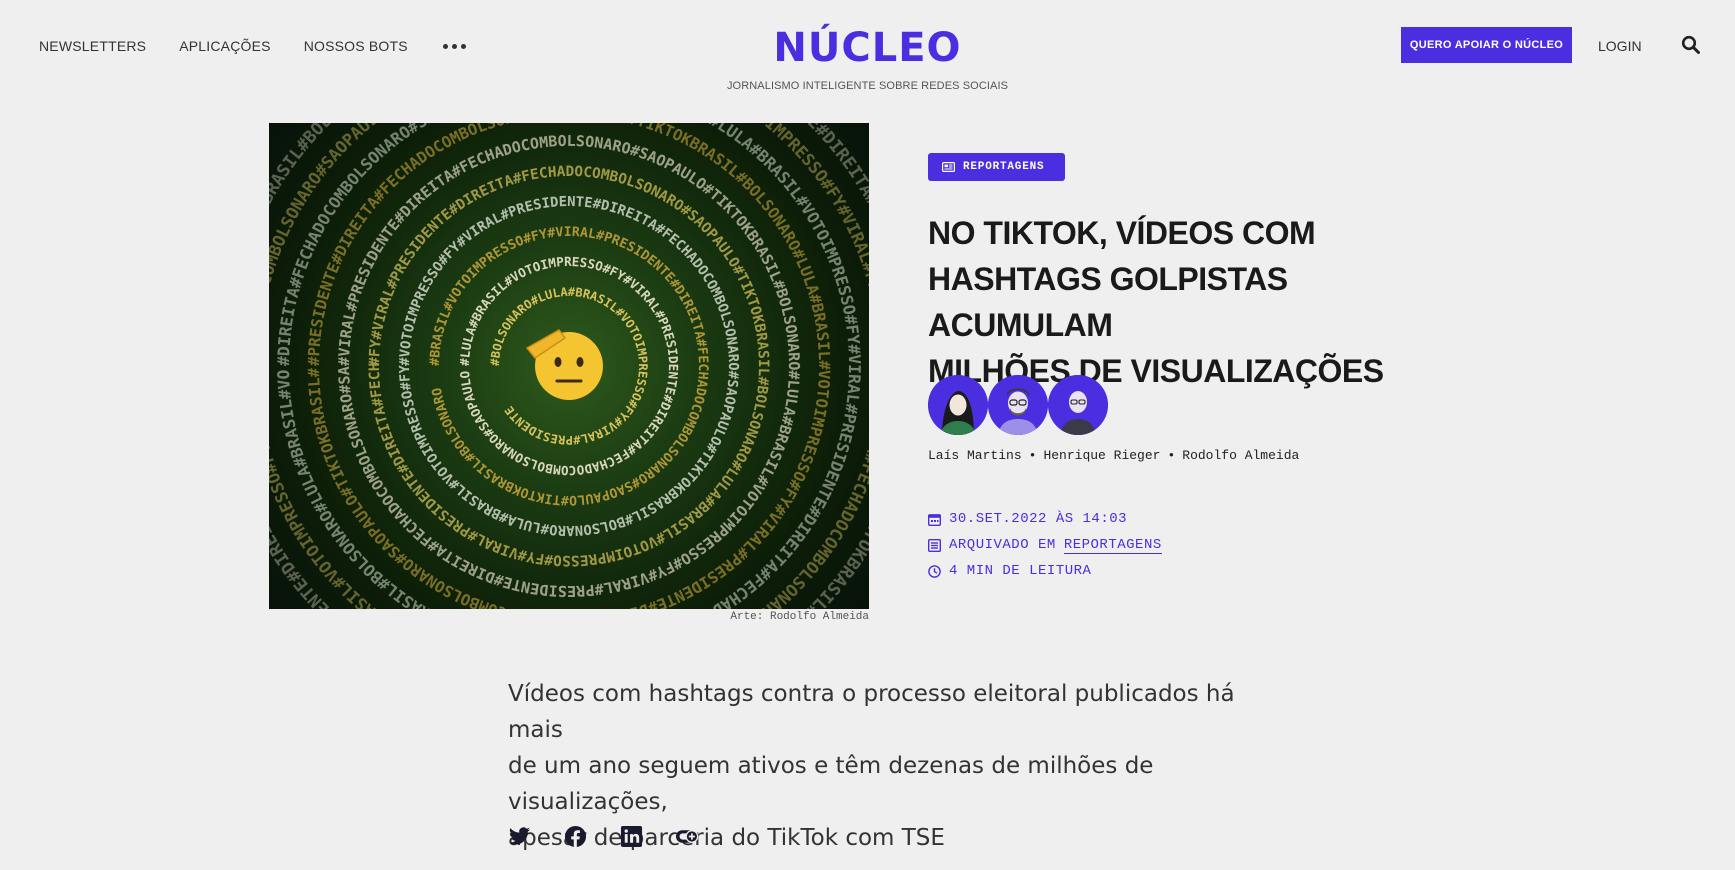 The width and height of the screenshot is (1735, 870). What do you see at coordinates (1002, 545) in the screenshot?
I see `archived-prefix: ARQUIVADO EM` at bounding box center [1002, 545].